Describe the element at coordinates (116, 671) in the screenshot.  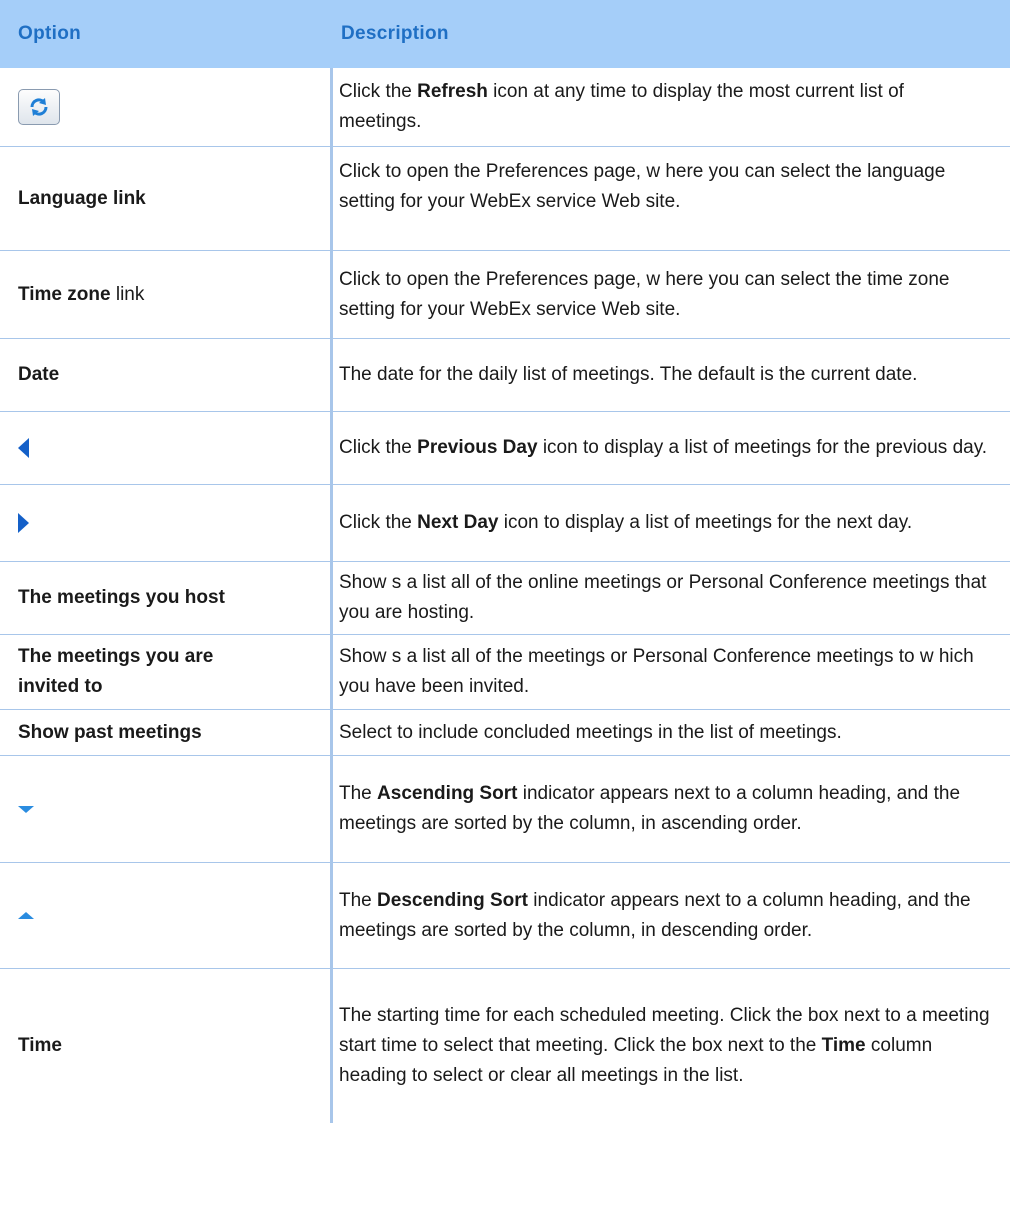
I see `meetings-invited-to-label: The meetings you are invited to` at that location.